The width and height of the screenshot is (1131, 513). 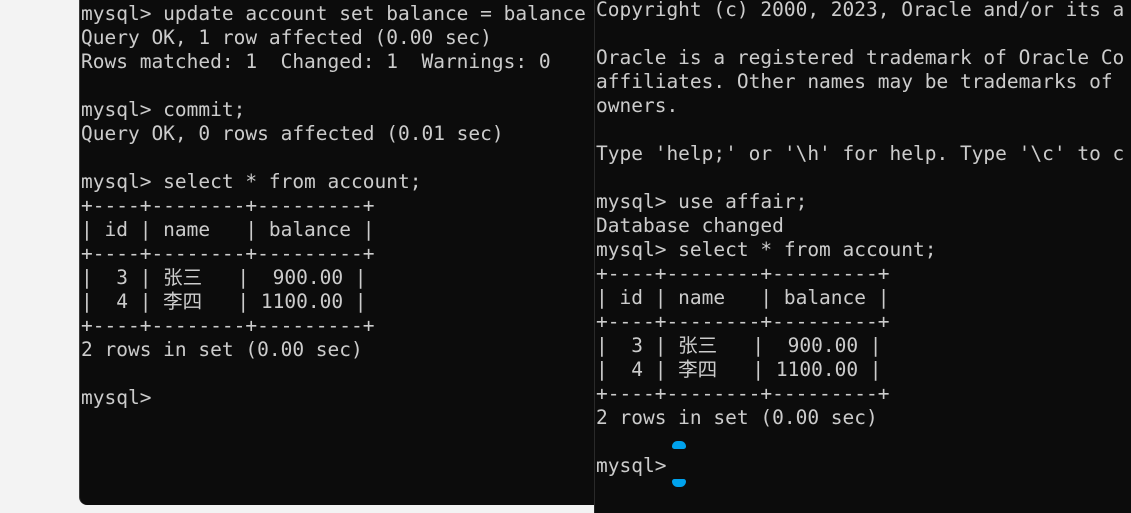 What do you see at coordinates (316, 61) in the screenshot?
I see `terminal-line: Rows matched: 1 Changed: 1 Warnings: 0` at bounding box center [316, 61].